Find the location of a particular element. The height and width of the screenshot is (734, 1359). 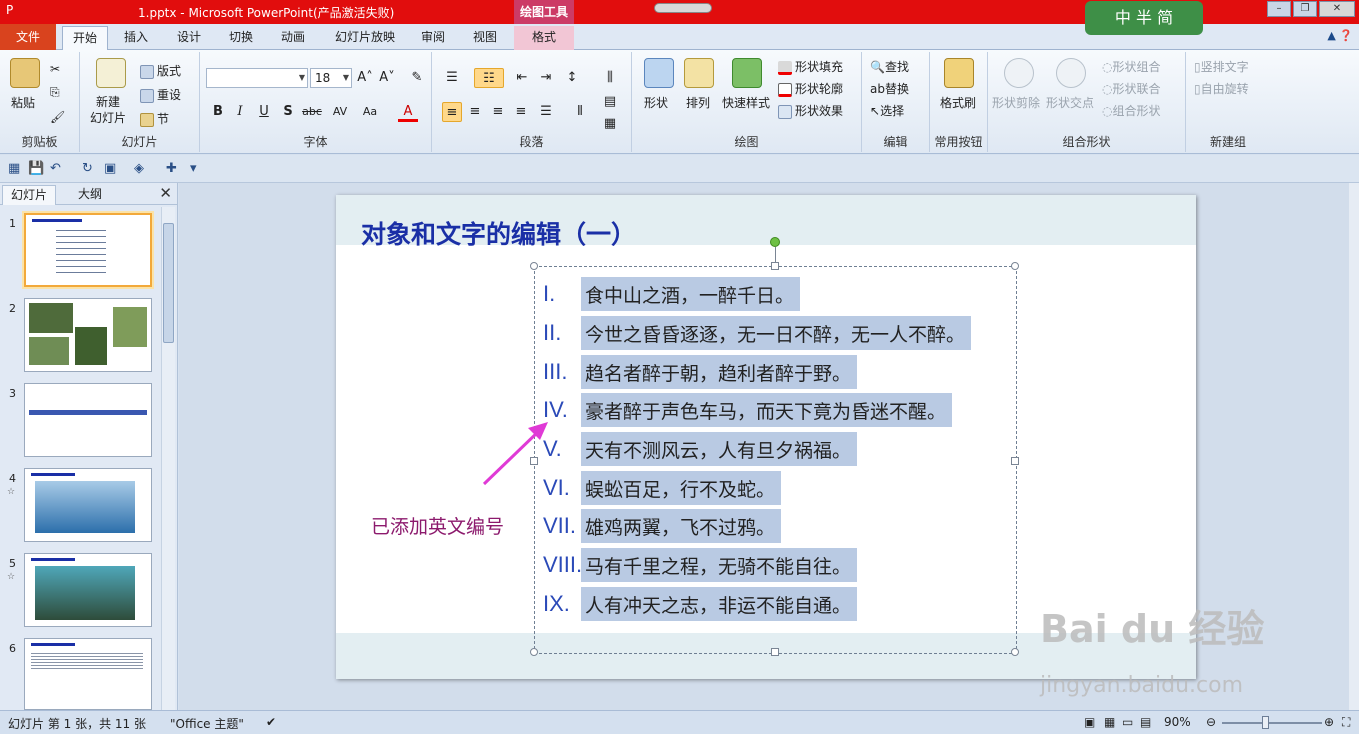

tab-home: 开始 is located at coordinates (85, 38).